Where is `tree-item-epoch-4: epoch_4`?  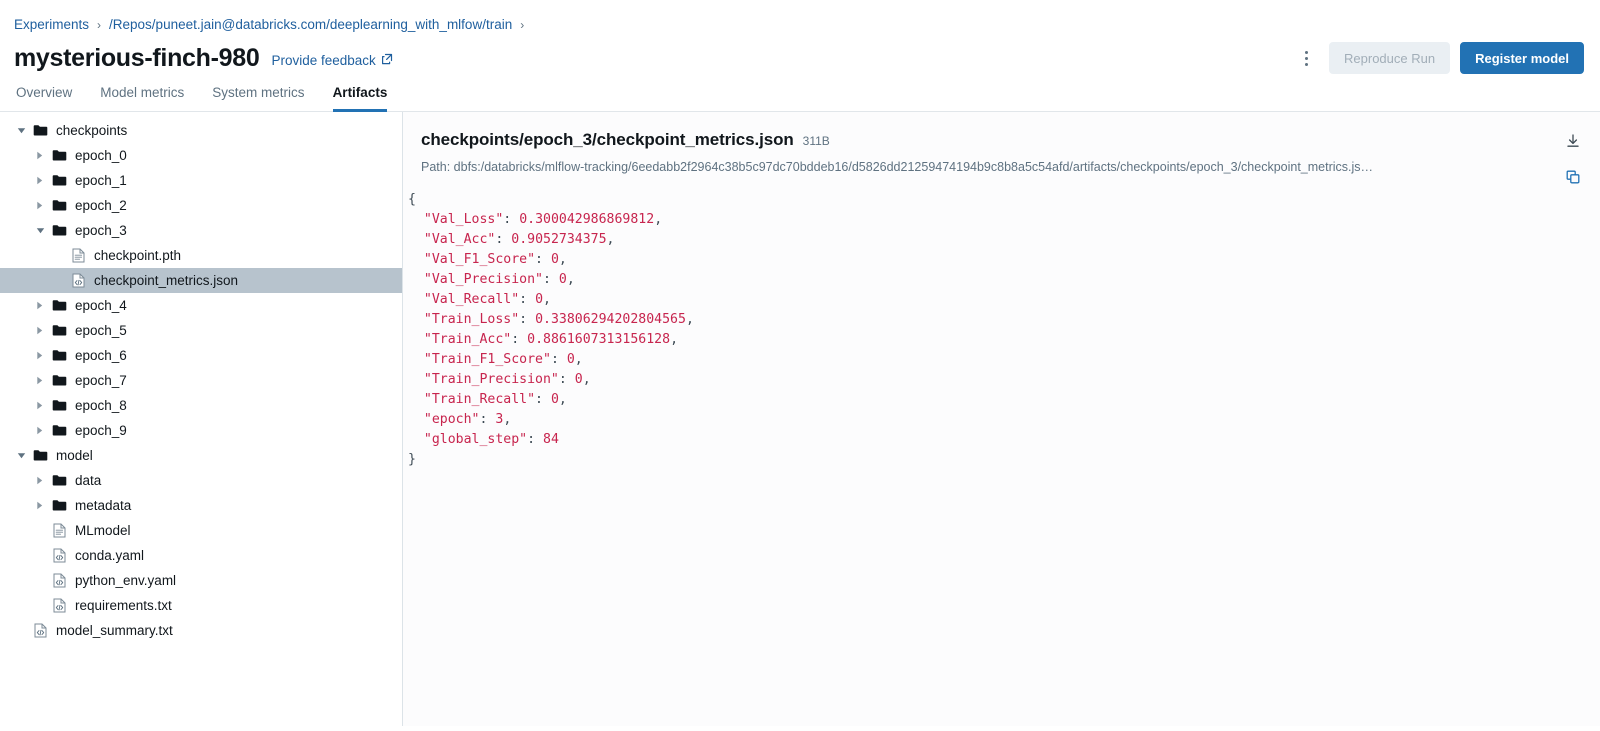 tree-item-epoch-4: epoch_4 is located at coordinates (201, 305).